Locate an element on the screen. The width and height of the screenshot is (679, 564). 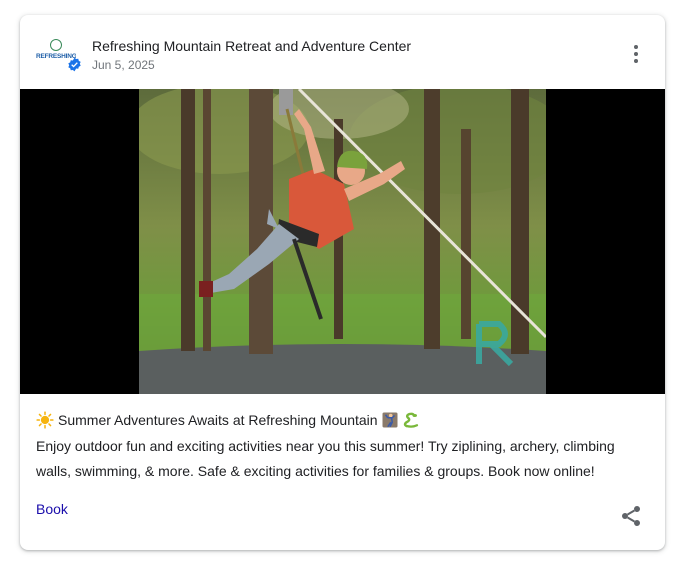
share-icon is located at coordinates (631, 516).